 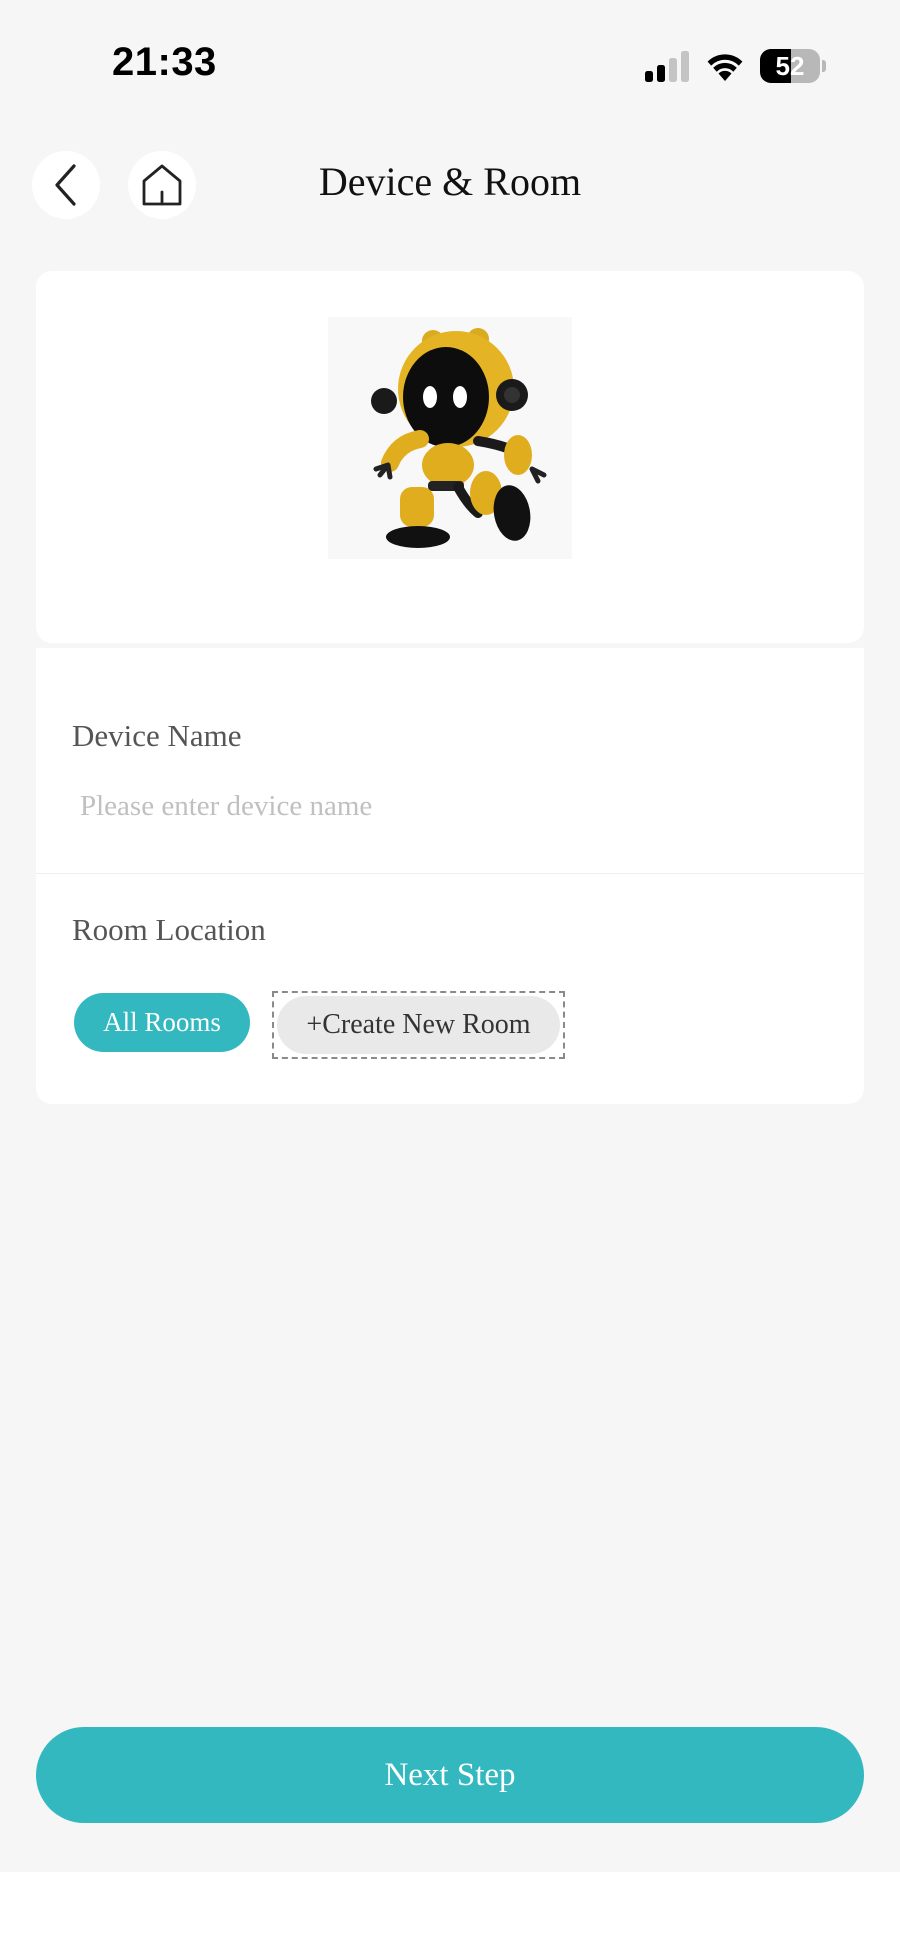 I want to click on divider, so click(x=450, y=873).